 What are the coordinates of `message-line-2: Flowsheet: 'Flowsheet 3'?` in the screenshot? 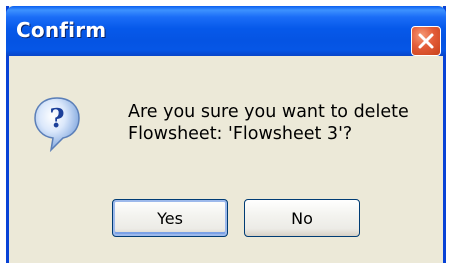 It's located at (240, 134).